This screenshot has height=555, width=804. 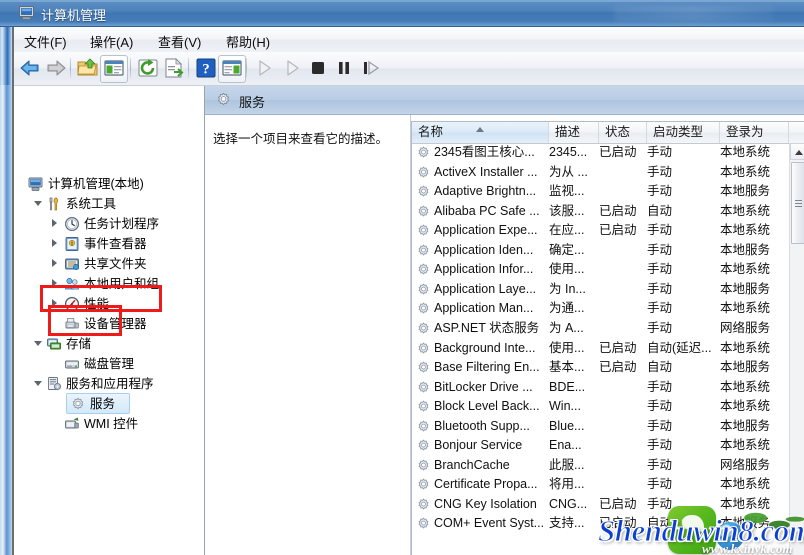 I want to click on menu-item-action: 操作(A), so click(x=111, y=41).